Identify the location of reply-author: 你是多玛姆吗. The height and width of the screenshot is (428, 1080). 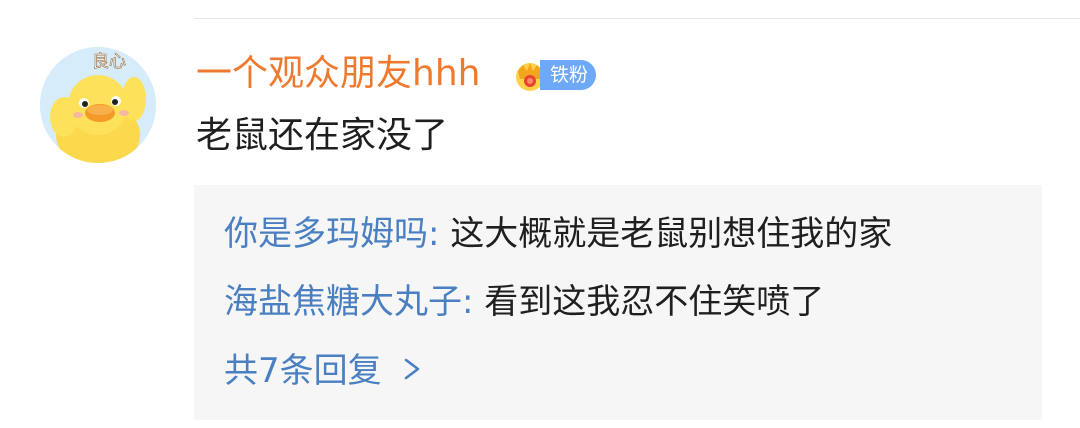
(326, 234).